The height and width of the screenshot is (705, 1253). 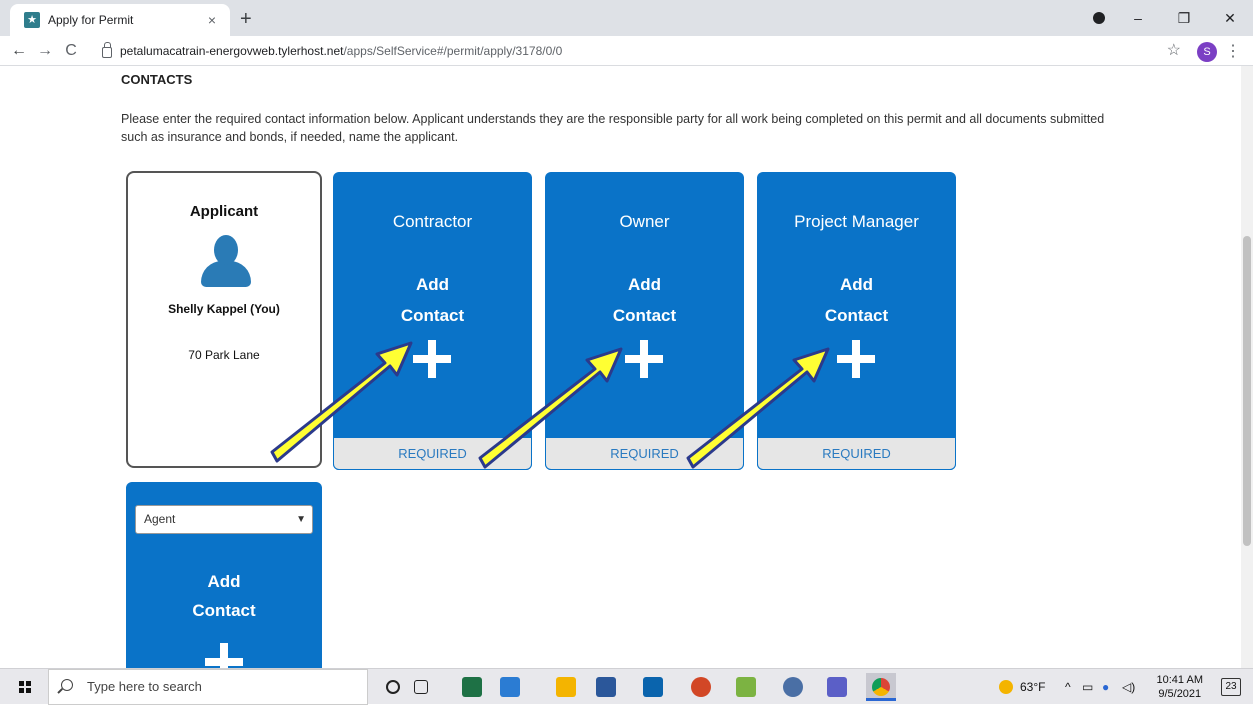 What do you see at coordinates (653, 687) in the screenshot?
I see `outlook-icon` at bounding box center [653, 687].